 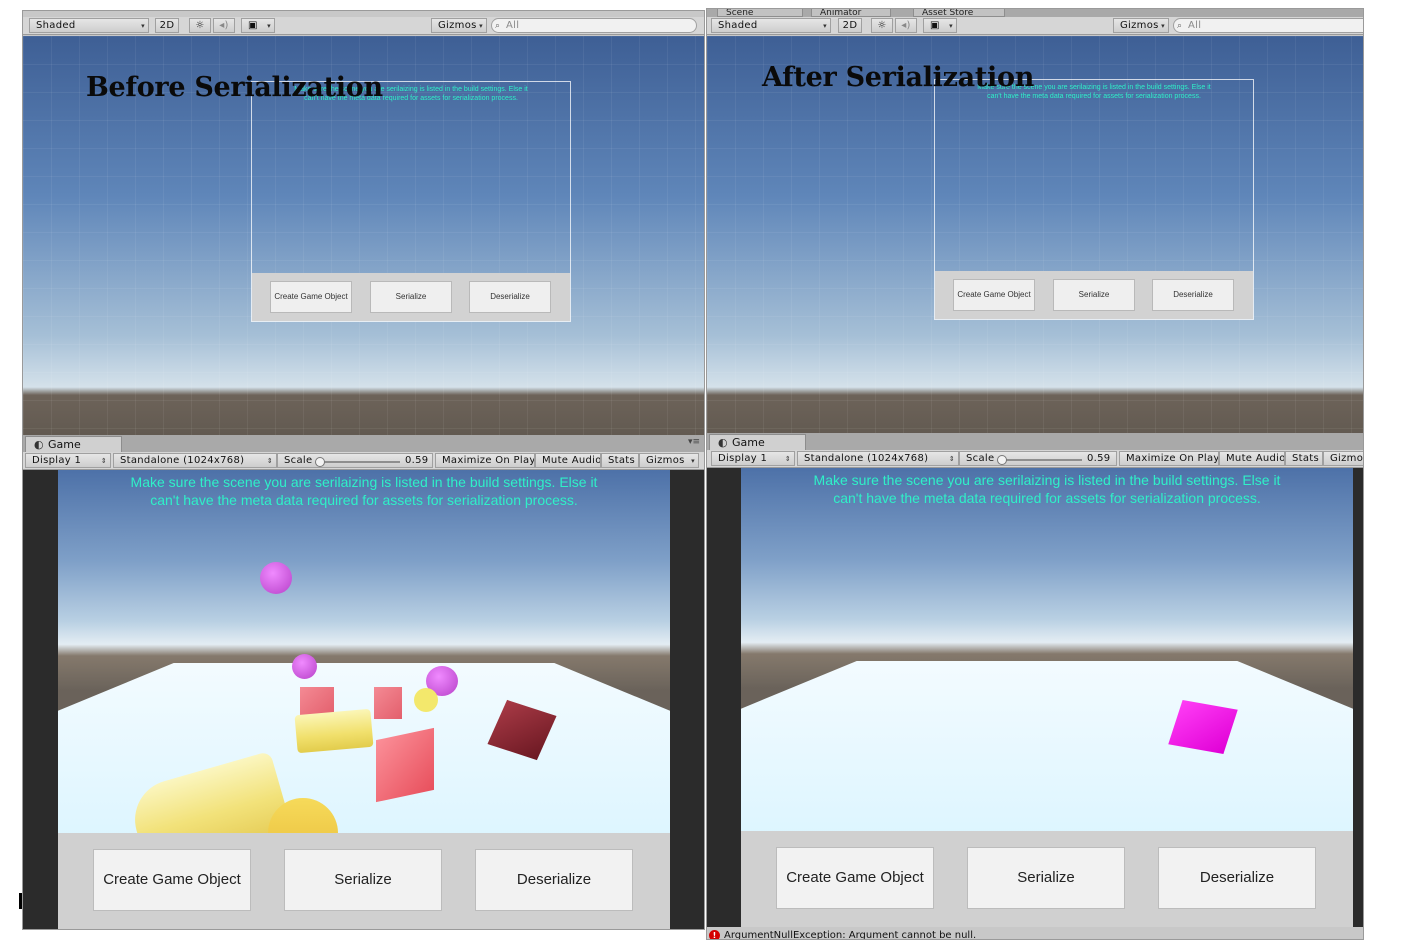 I want to click on resolution-label: Standalone (1024x768), so click(x=182, y=460).